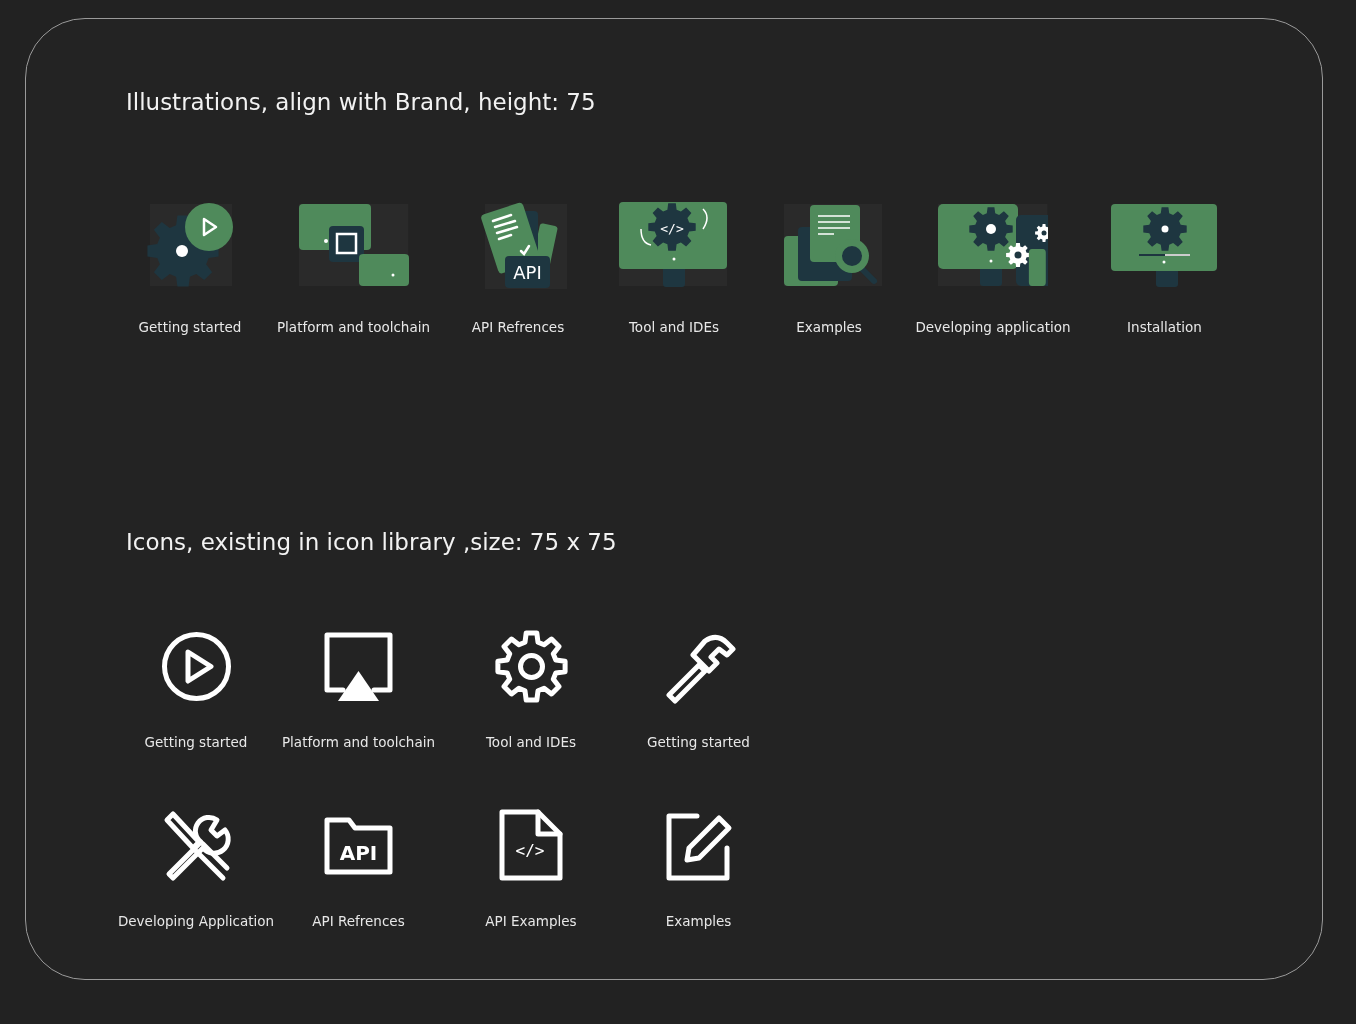  What do you see at coordinates (1164, 327) in the screenshot?
I see `item-label: Installation` at bounding box center [1164, 327].